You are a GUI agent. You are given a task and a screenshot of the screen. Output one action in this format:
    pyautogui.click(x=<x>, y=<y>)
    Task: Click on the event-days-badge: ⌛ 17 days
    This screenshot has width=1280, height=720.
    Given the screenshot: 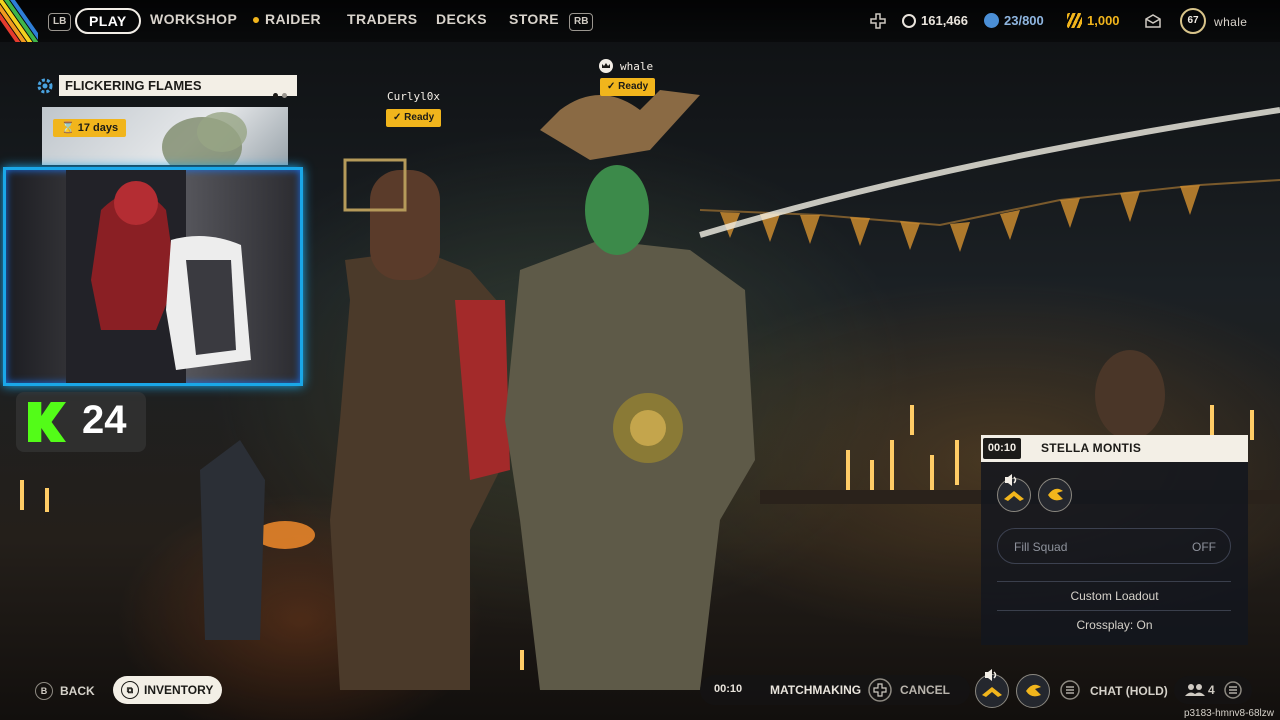 What is the action you would take?
    pyautogui.click(x=90, y=128)
    